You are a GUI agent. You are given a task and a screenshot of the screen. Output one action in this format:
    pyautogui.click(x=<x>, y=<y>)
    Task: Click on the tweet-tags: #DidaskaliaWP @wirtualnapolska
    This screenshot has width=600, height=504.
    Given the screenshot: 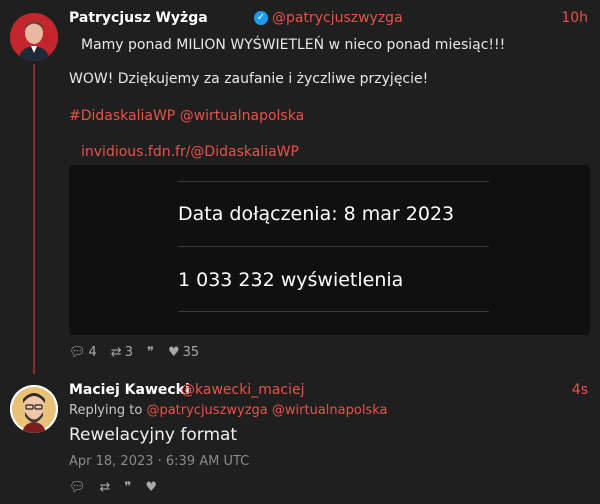 What is the action you would take?
    pyautogui.click(x=328, y=116)
    